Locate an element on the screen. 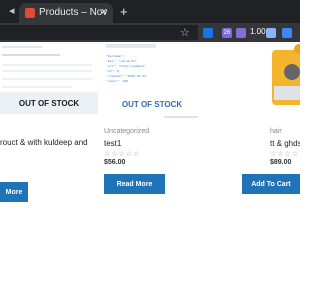  favicon-icon is located at coordinates (30, 13).